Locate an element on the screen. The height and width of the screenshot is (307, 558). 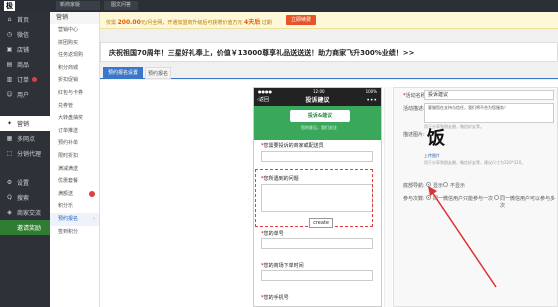
label-description: 活动描述: is located at coordinates (414, 109).